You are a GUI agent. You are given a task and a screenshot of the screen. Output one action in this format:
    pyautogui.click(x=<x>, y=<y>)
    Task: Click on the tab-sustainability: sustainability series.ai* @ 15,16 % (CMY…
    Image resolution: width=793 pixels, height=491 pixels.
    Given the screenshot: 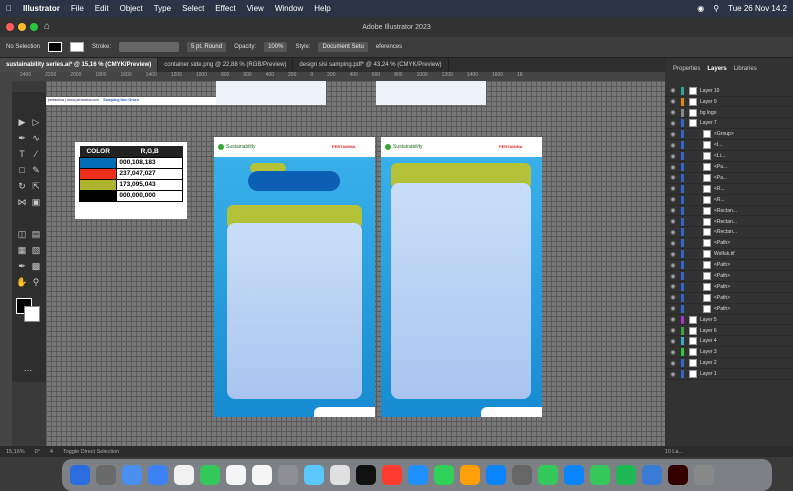 What is the action you would take?
    pyautogui.click(x=79, y=65)
    